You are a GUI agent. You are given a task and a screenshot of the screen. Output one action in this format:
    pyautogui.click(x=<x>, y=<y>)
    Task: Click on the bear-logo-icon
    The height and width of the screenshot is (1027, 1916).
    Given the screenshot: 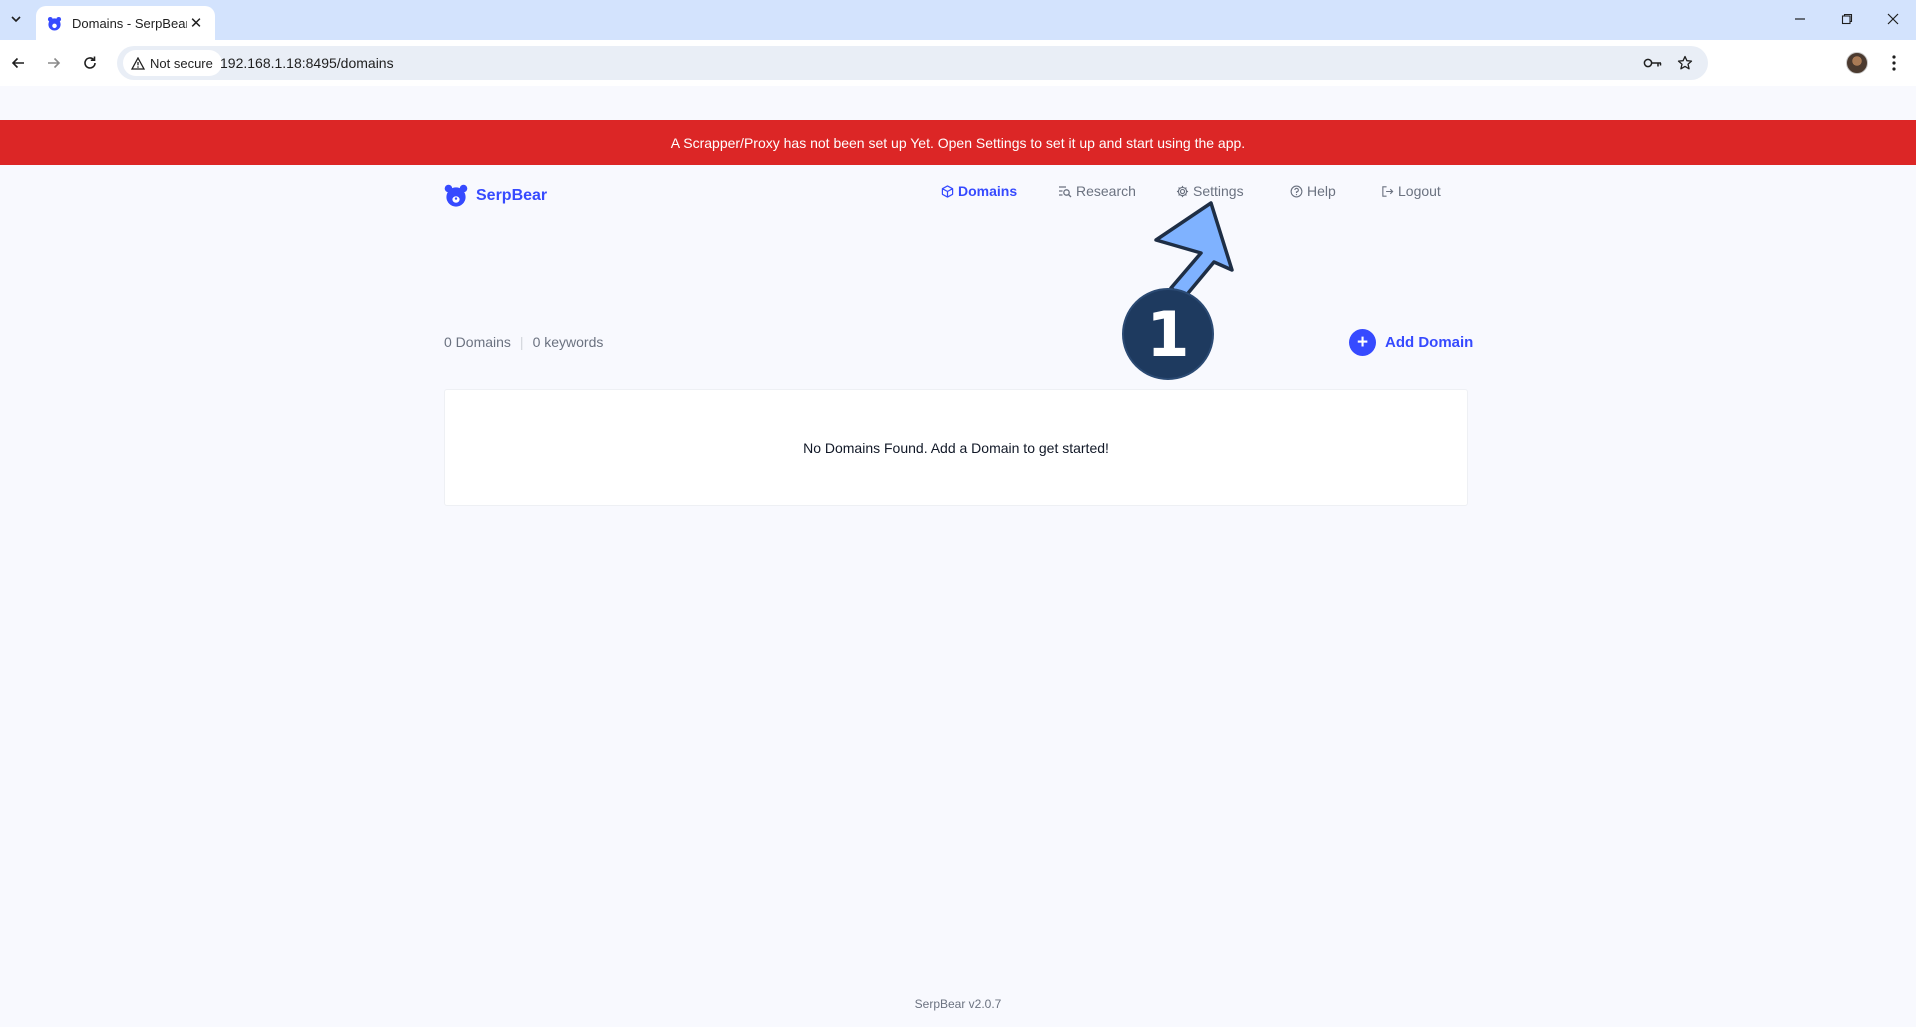 What is the action you would take?
    pyautogui.click(x=456, y=195)
    